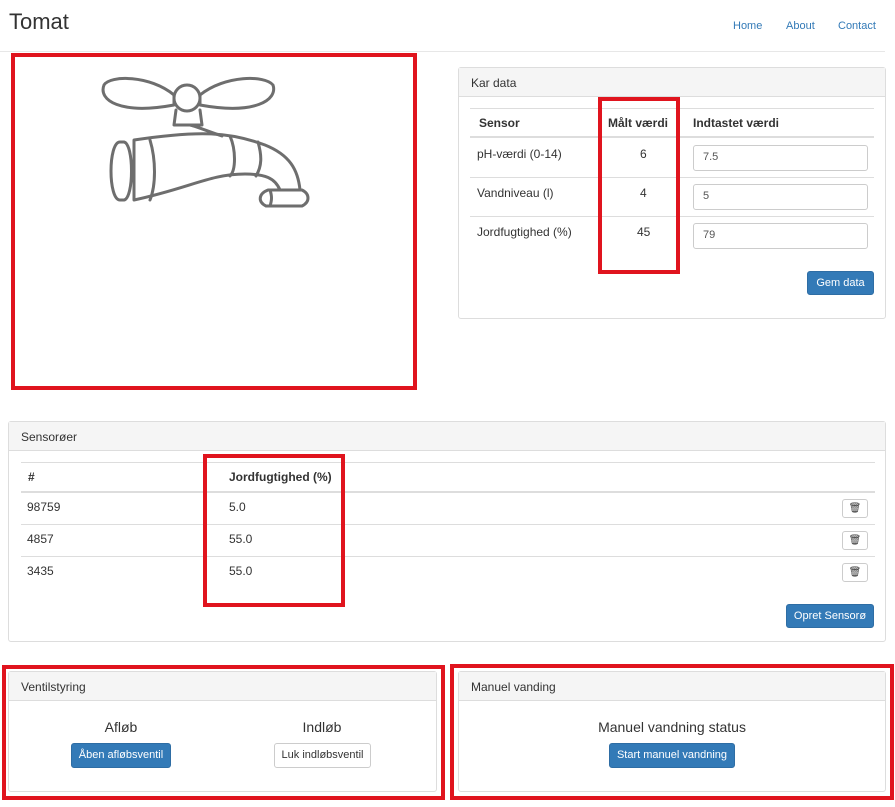  What do you see at coordinates (44, 507) in the screenshot?
I see `sensor-id: 98759` at bounding box center [44, 507].